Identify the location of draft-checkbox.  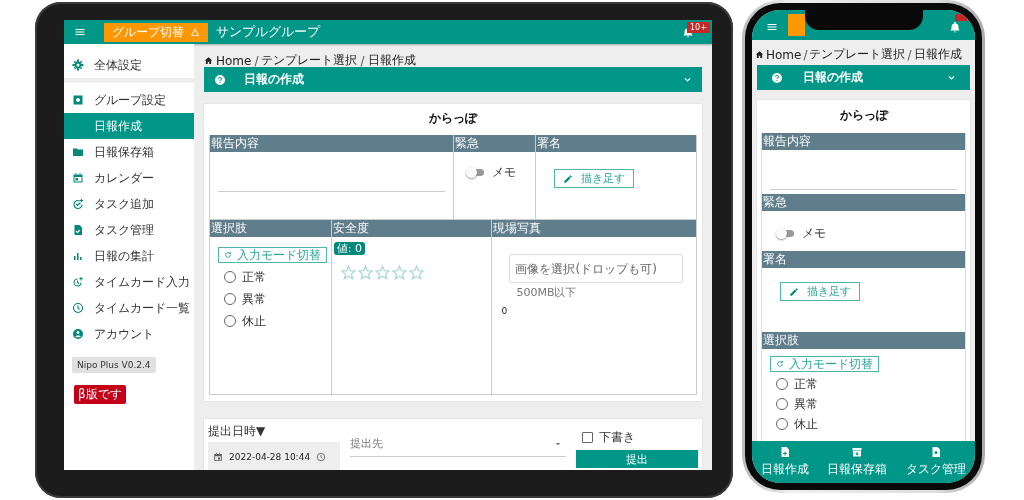
(587, 437).